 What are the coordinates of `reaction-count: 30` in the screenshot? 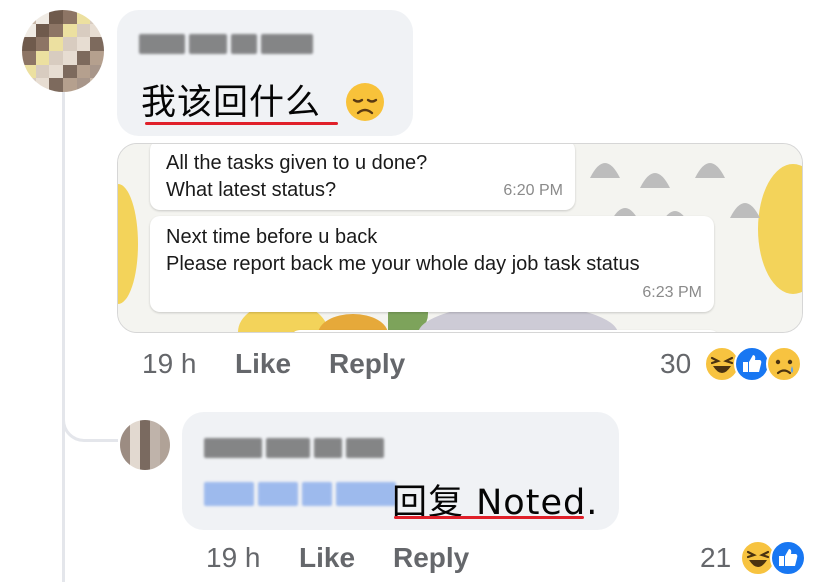 It's located at (675, 364).